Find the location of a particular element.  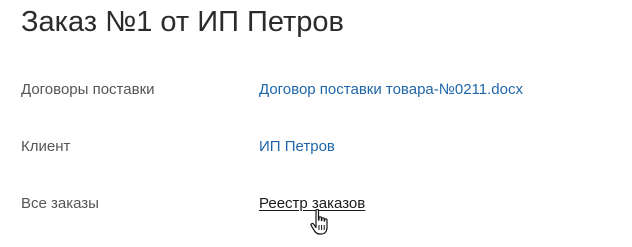

supply-contracts-label: Договоры поставки is located at coordinates (88, 89).